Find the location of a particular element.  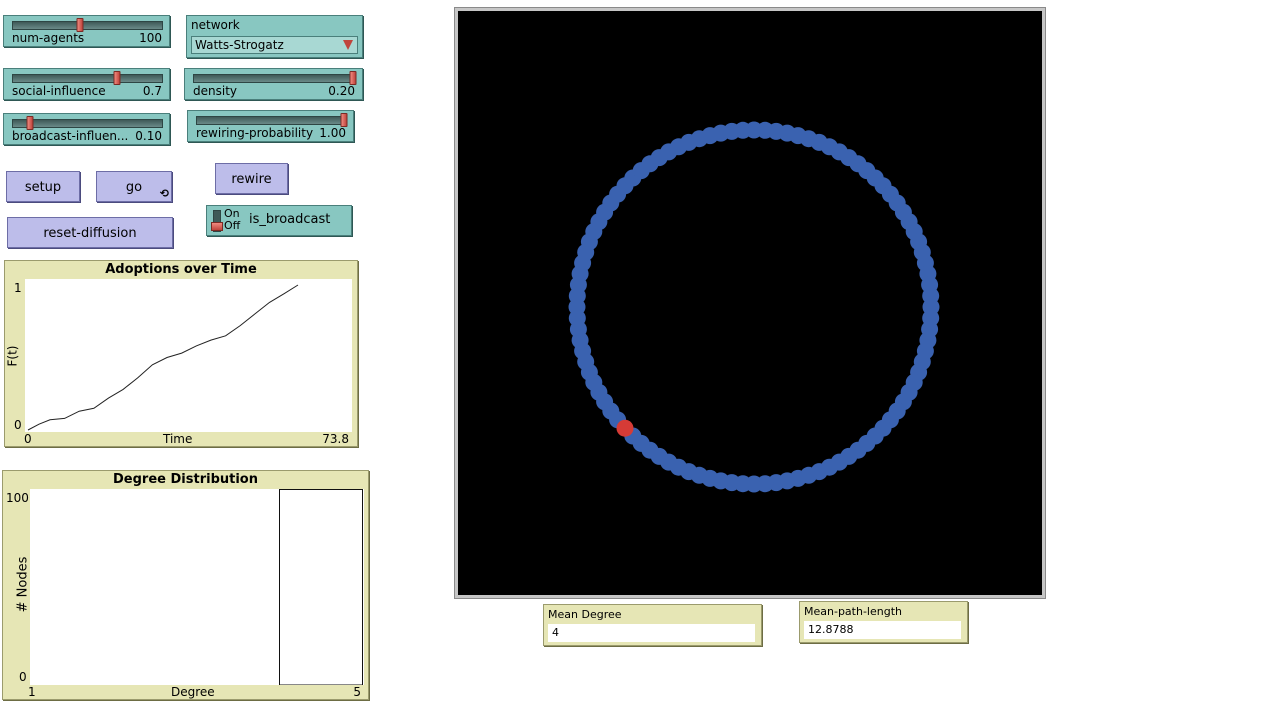

dropdown-arrow-icon is located at coordinates (348, 45).